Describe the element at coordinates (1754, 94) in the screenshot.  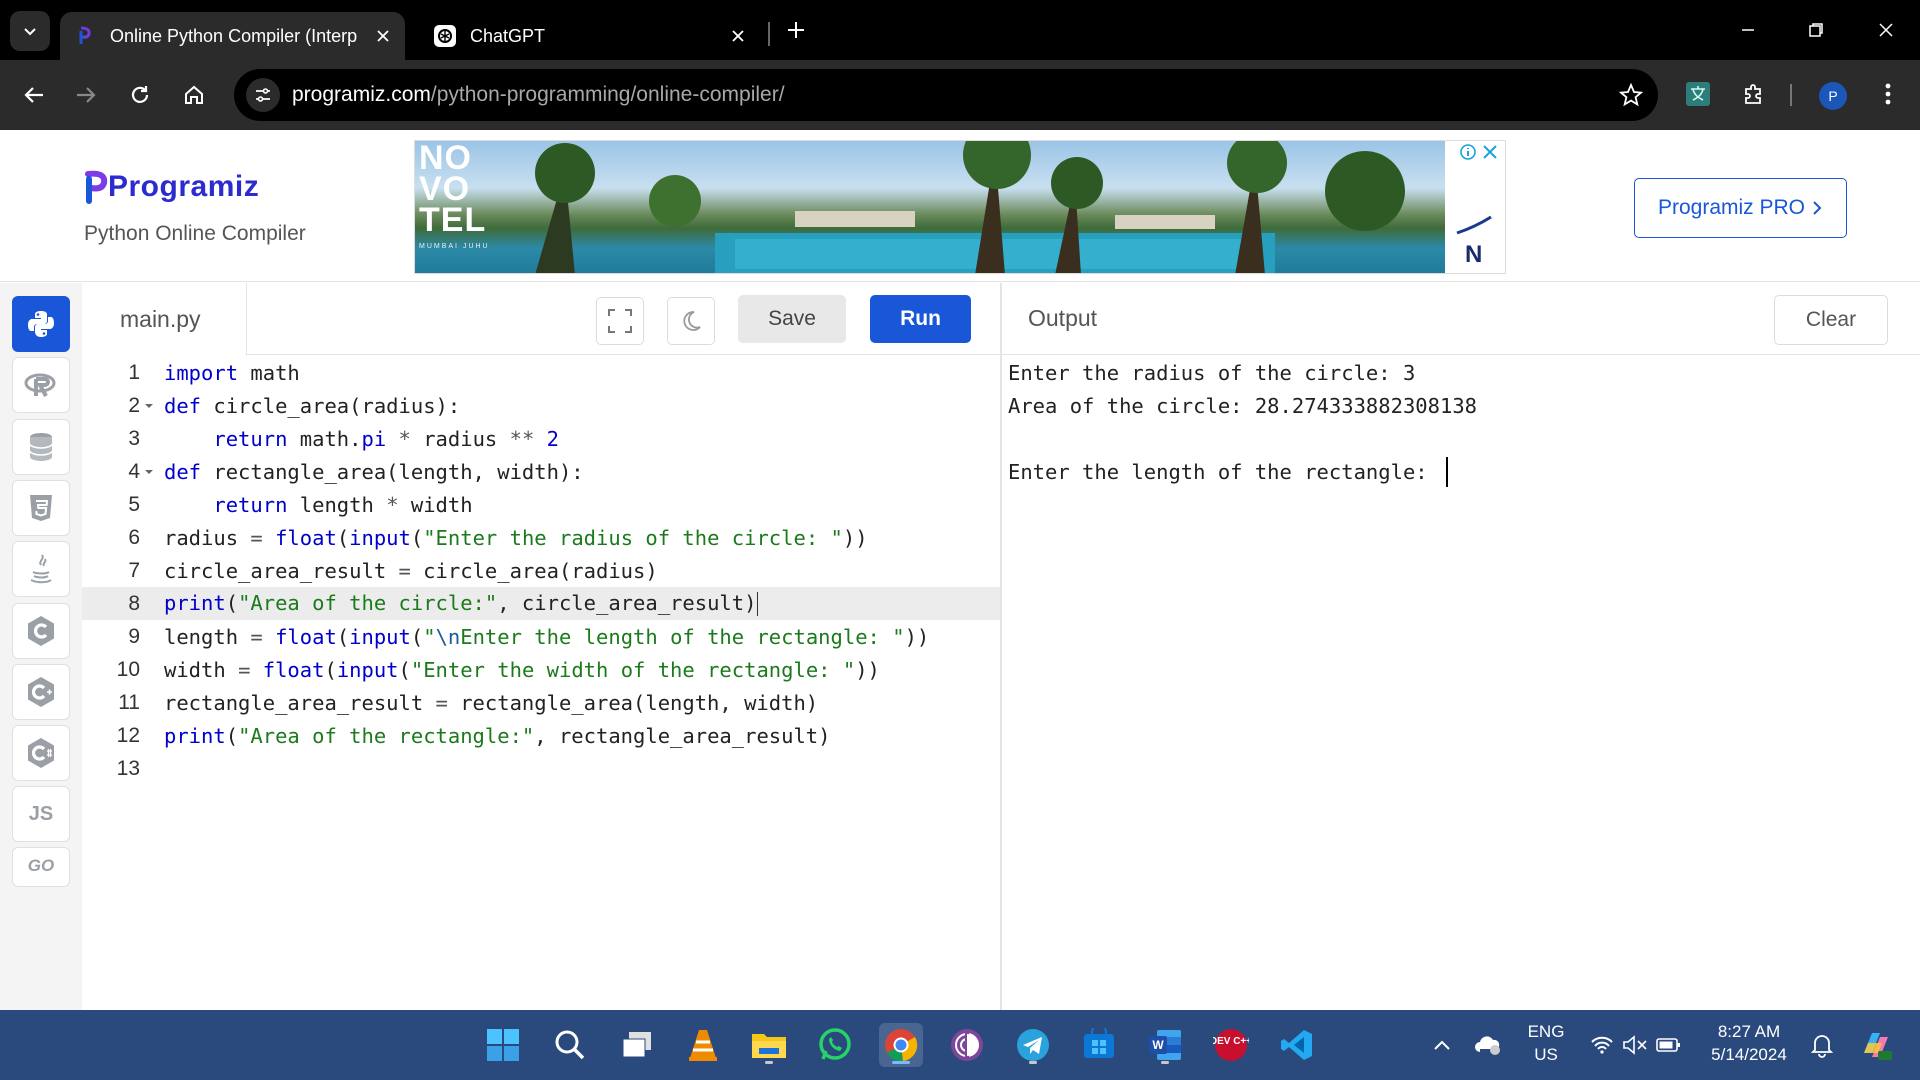
I see `extensions-puzzle-icon` at that location.